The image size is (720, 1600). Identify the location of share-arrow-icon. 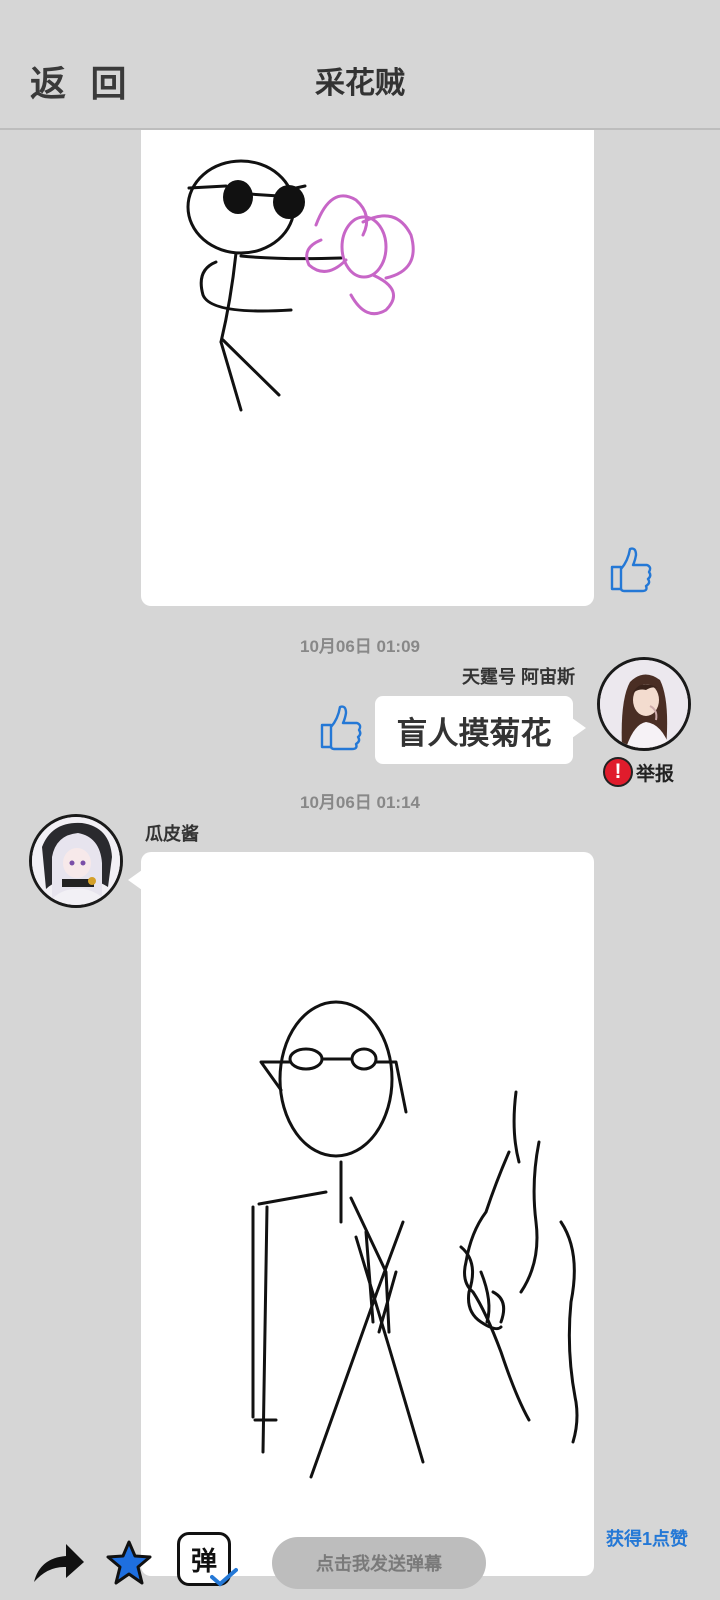
(58, 1563).